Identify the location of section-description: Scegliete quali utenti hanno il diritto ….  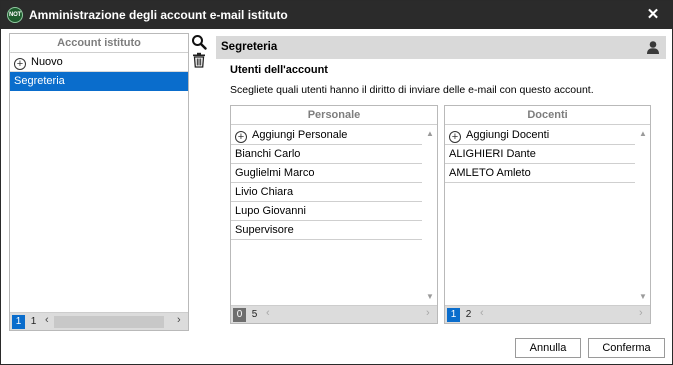
(412, 90).